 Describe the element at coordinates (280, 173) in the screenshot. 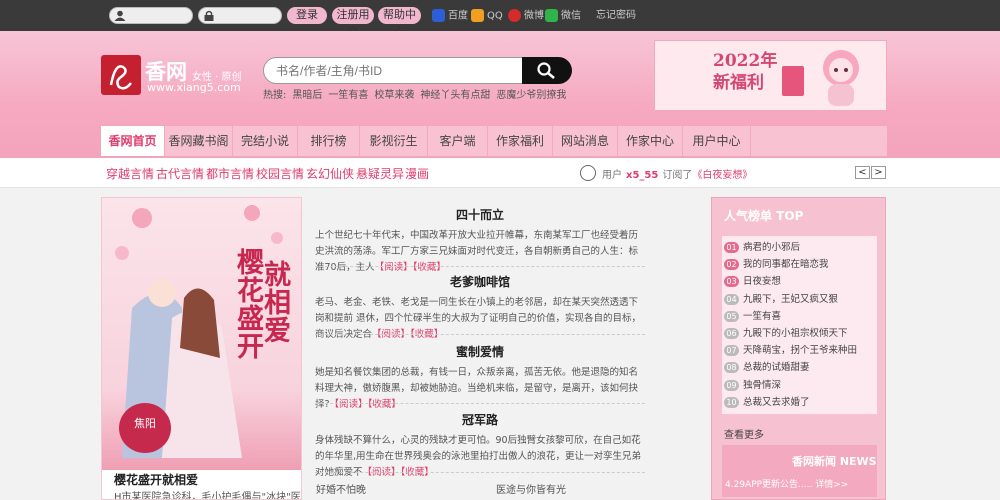

I see `category-link: 校园言情` at that location.